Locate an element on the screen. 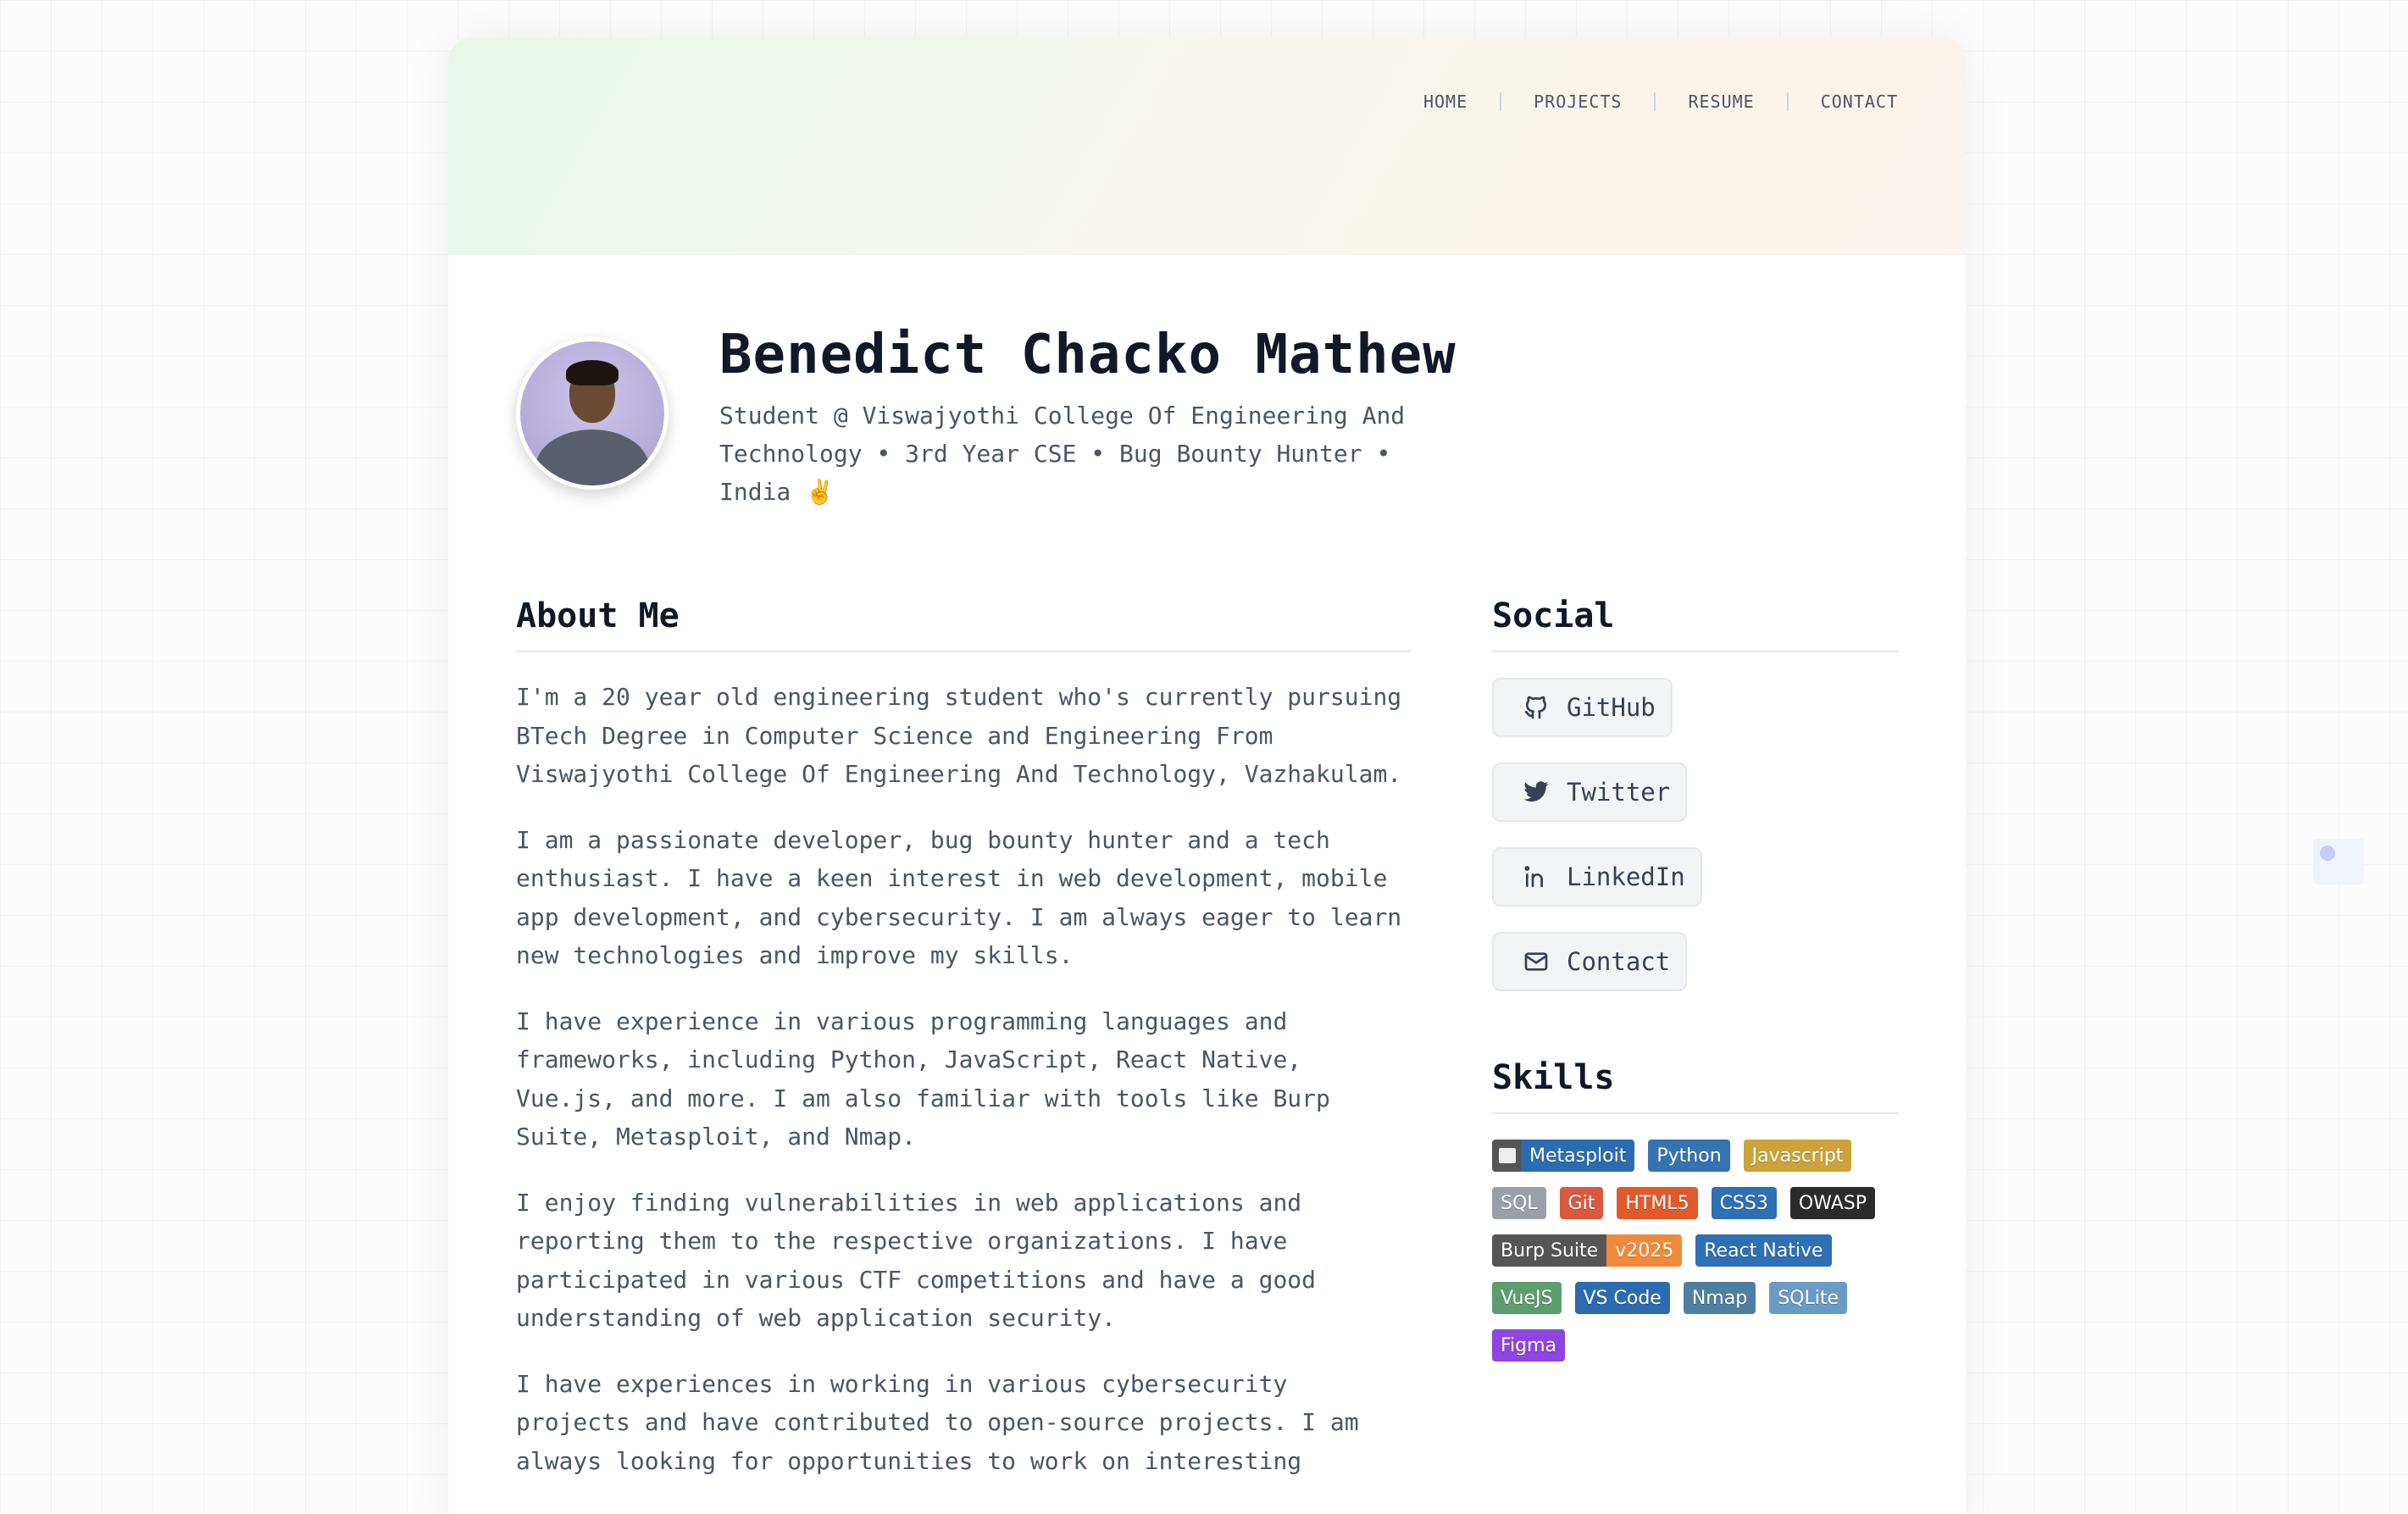 Image resolution: width=2408 pixels, height=1514 pixels. skill-badge-nmap: Nmap is located at coordinates (1719, 1298).